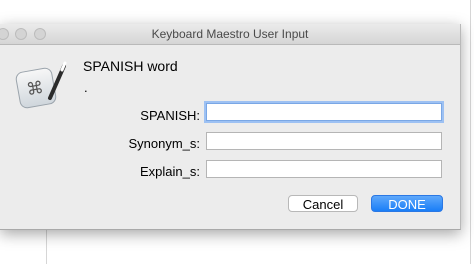  I want to click on window-title: Keyboard Maestro User Input, so click(230, 34).